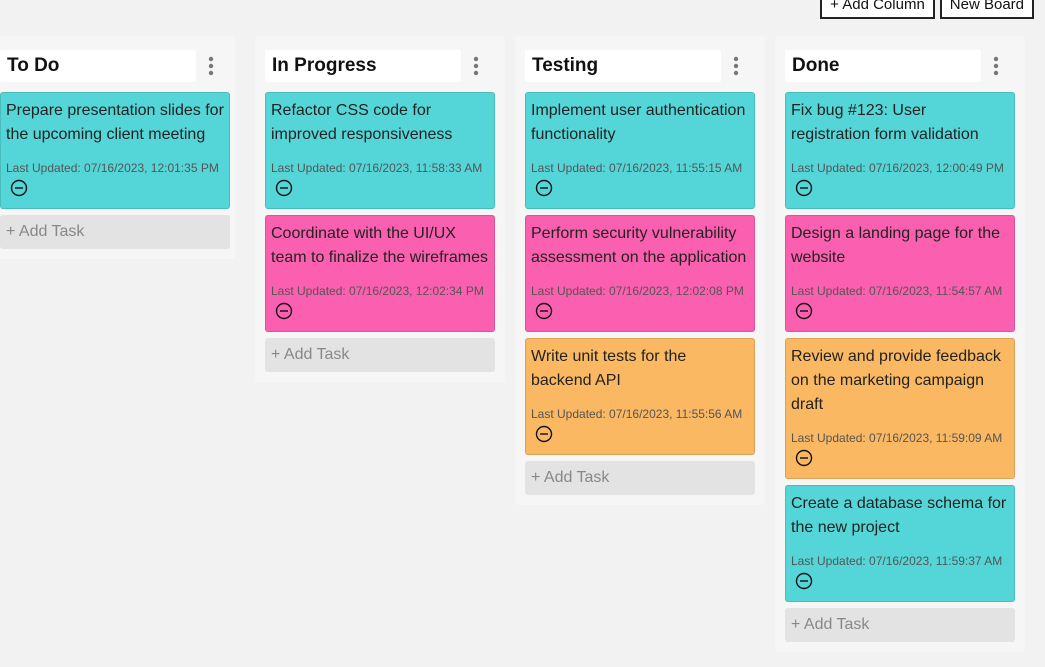 This screenshot has width=1045, height=667. Describe the element at coordinates (377, 168) in the screenshot. I see `task-last-updated: Last Updated: 07/16/2023, 11:58:33 AM` at that location.